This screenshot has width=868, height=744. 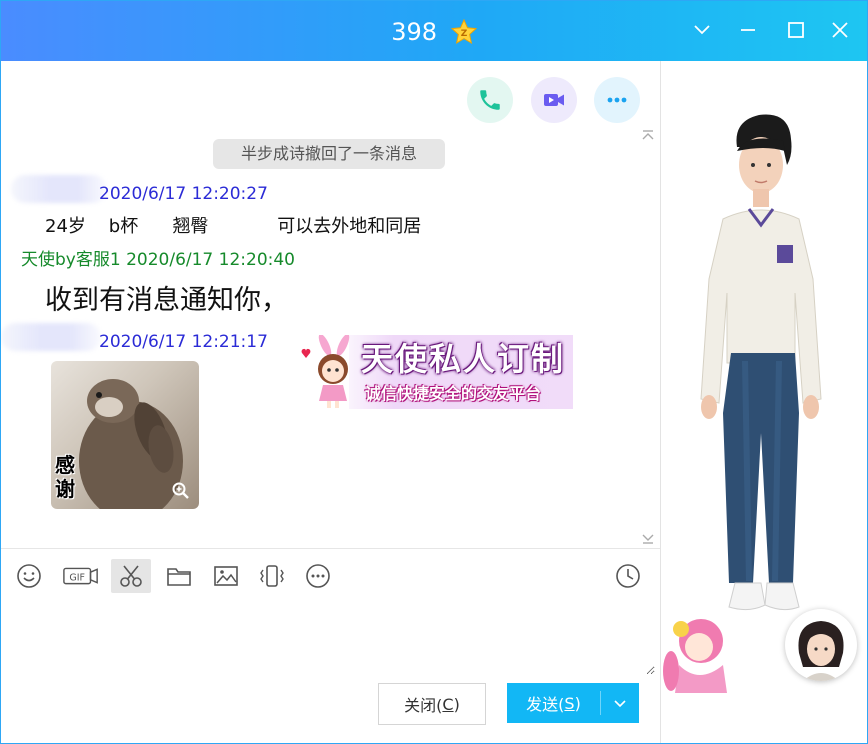 I want to click on more-icon, so click(x=318, y=576).